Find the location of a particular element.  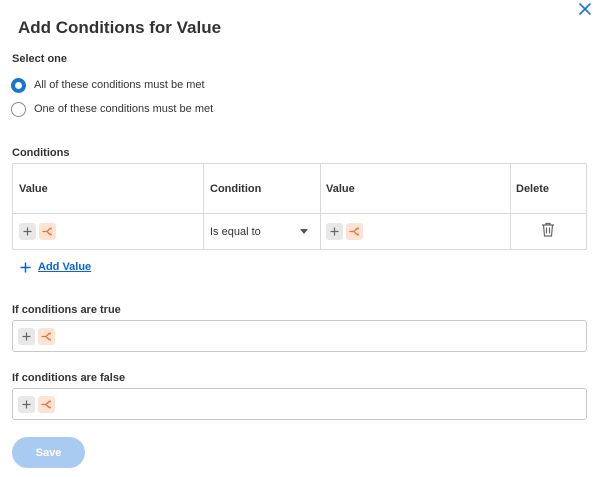

caret-down-icon is located at coordinates (304, 231).